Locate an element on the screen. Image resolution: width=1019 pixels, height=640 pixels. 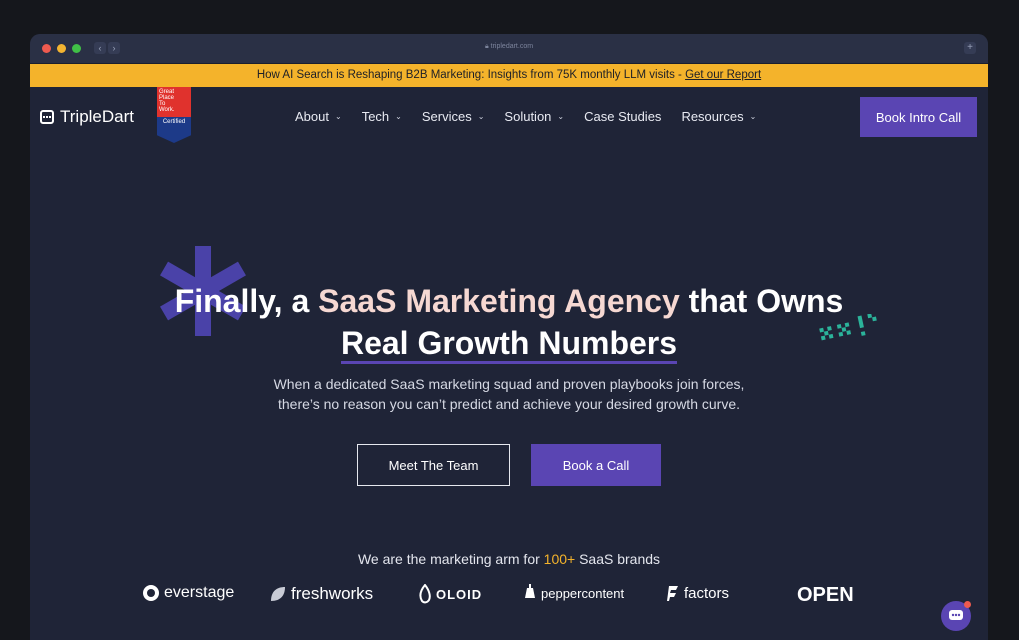
brand-logo-factors: factors is located at coordinates (697, 593).